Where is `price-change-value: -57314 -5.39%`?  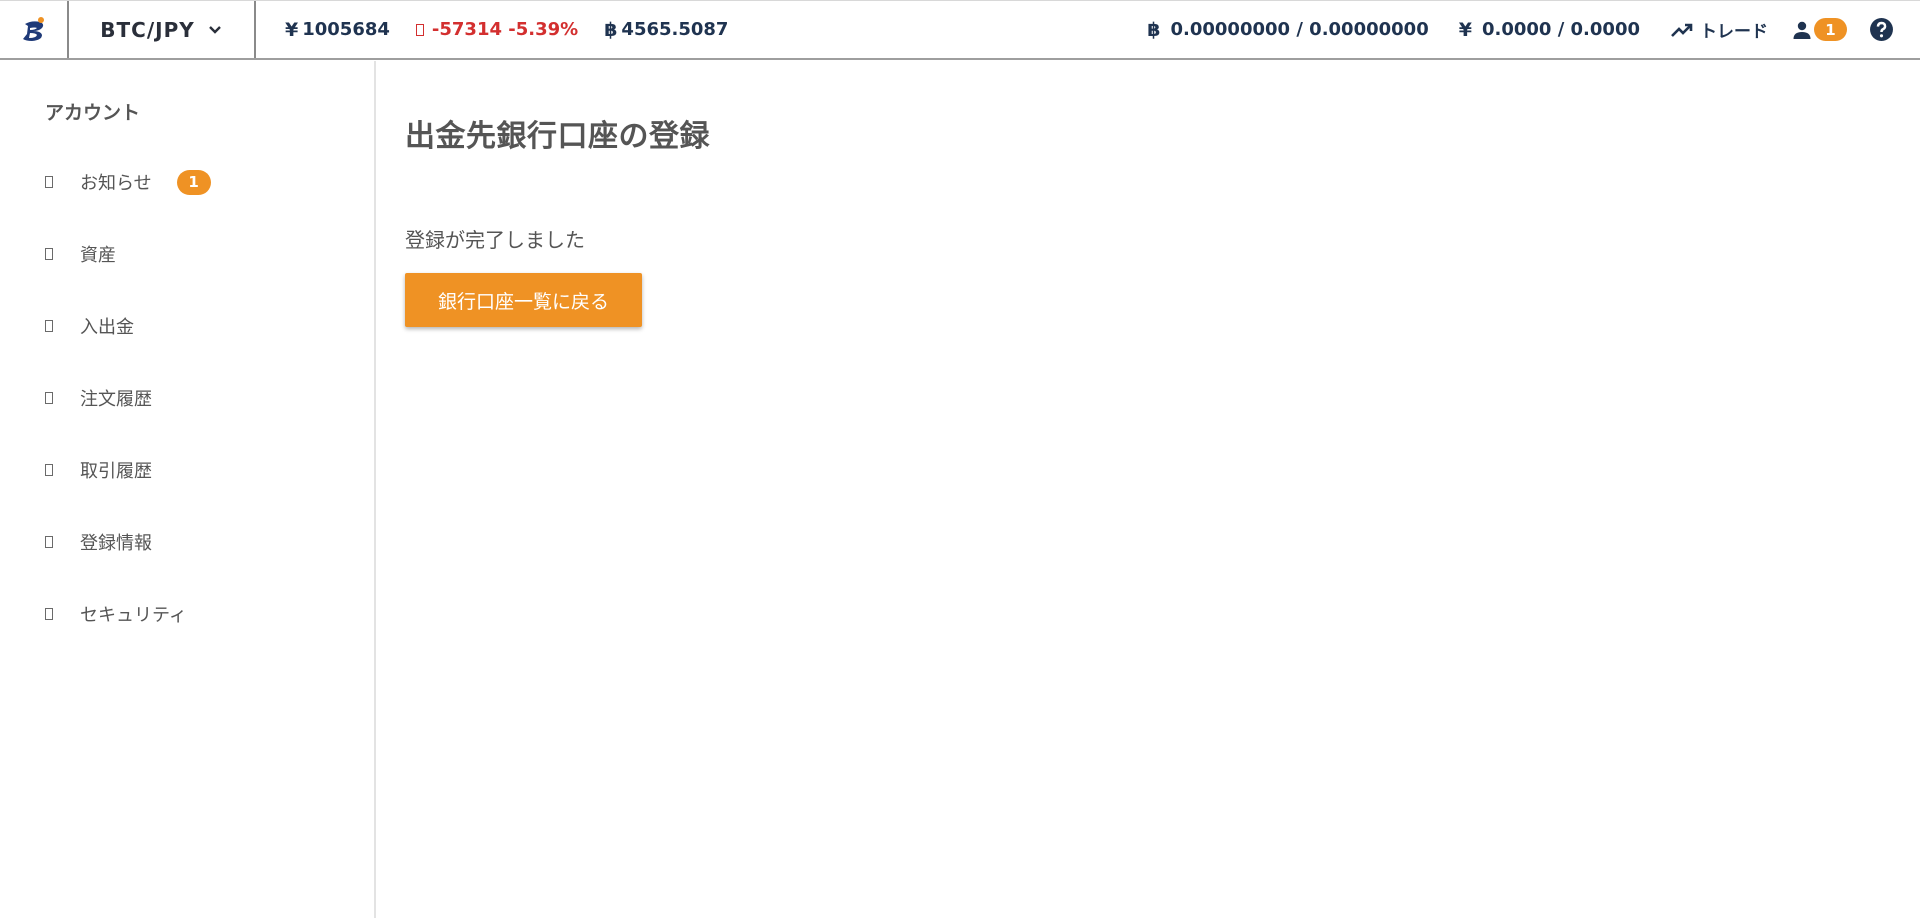
price-change-value: -57314 -5.39% is located at coordinates (505, 29).